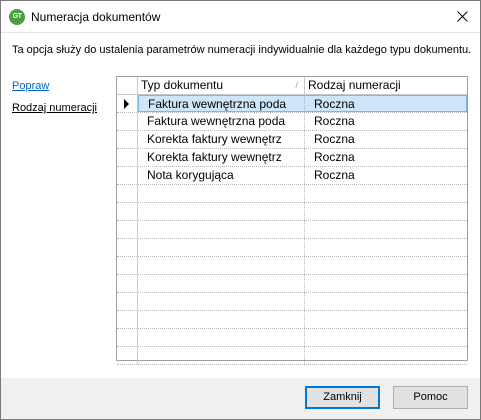  What do you see at coordinates (96, 17) in the screenshot?
I see `window-title: Numeracja dokumentów` at bounding box center [96, 17].